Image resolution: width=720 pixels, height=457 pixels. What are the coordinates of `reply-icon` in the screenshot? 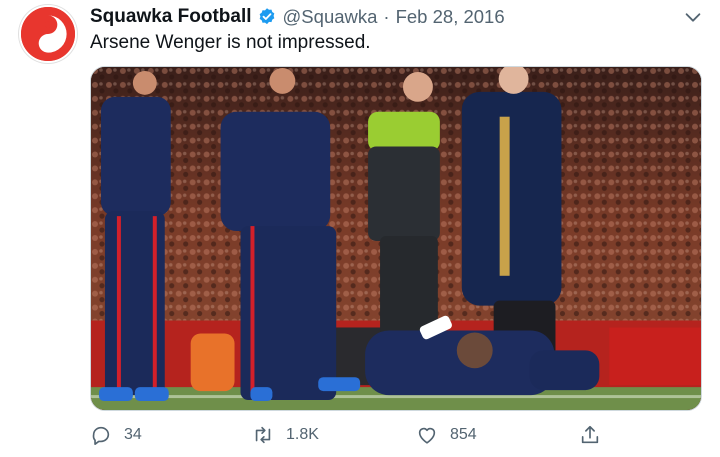 It's located at (101, 435).